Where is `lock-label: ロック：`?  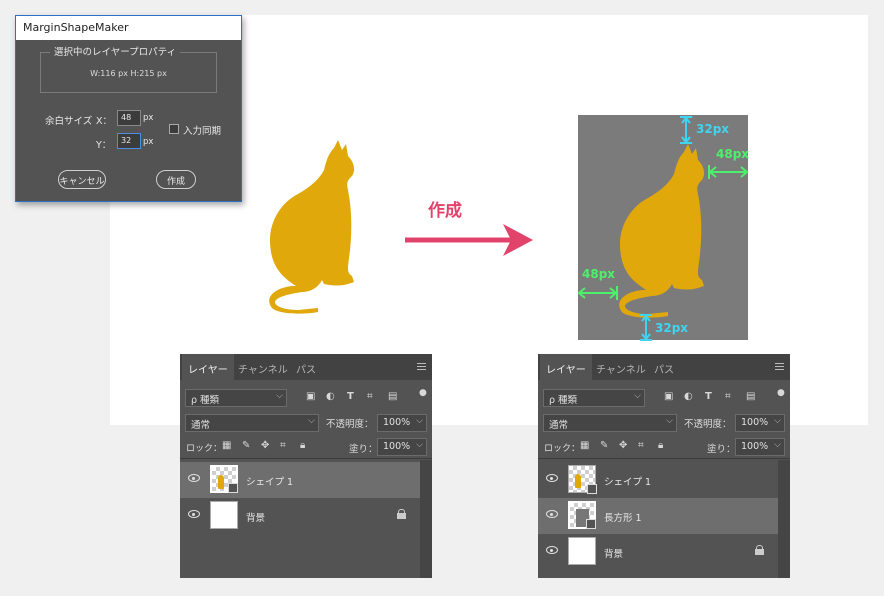 lock-label: ロック： is located at coordinates (204, 449).